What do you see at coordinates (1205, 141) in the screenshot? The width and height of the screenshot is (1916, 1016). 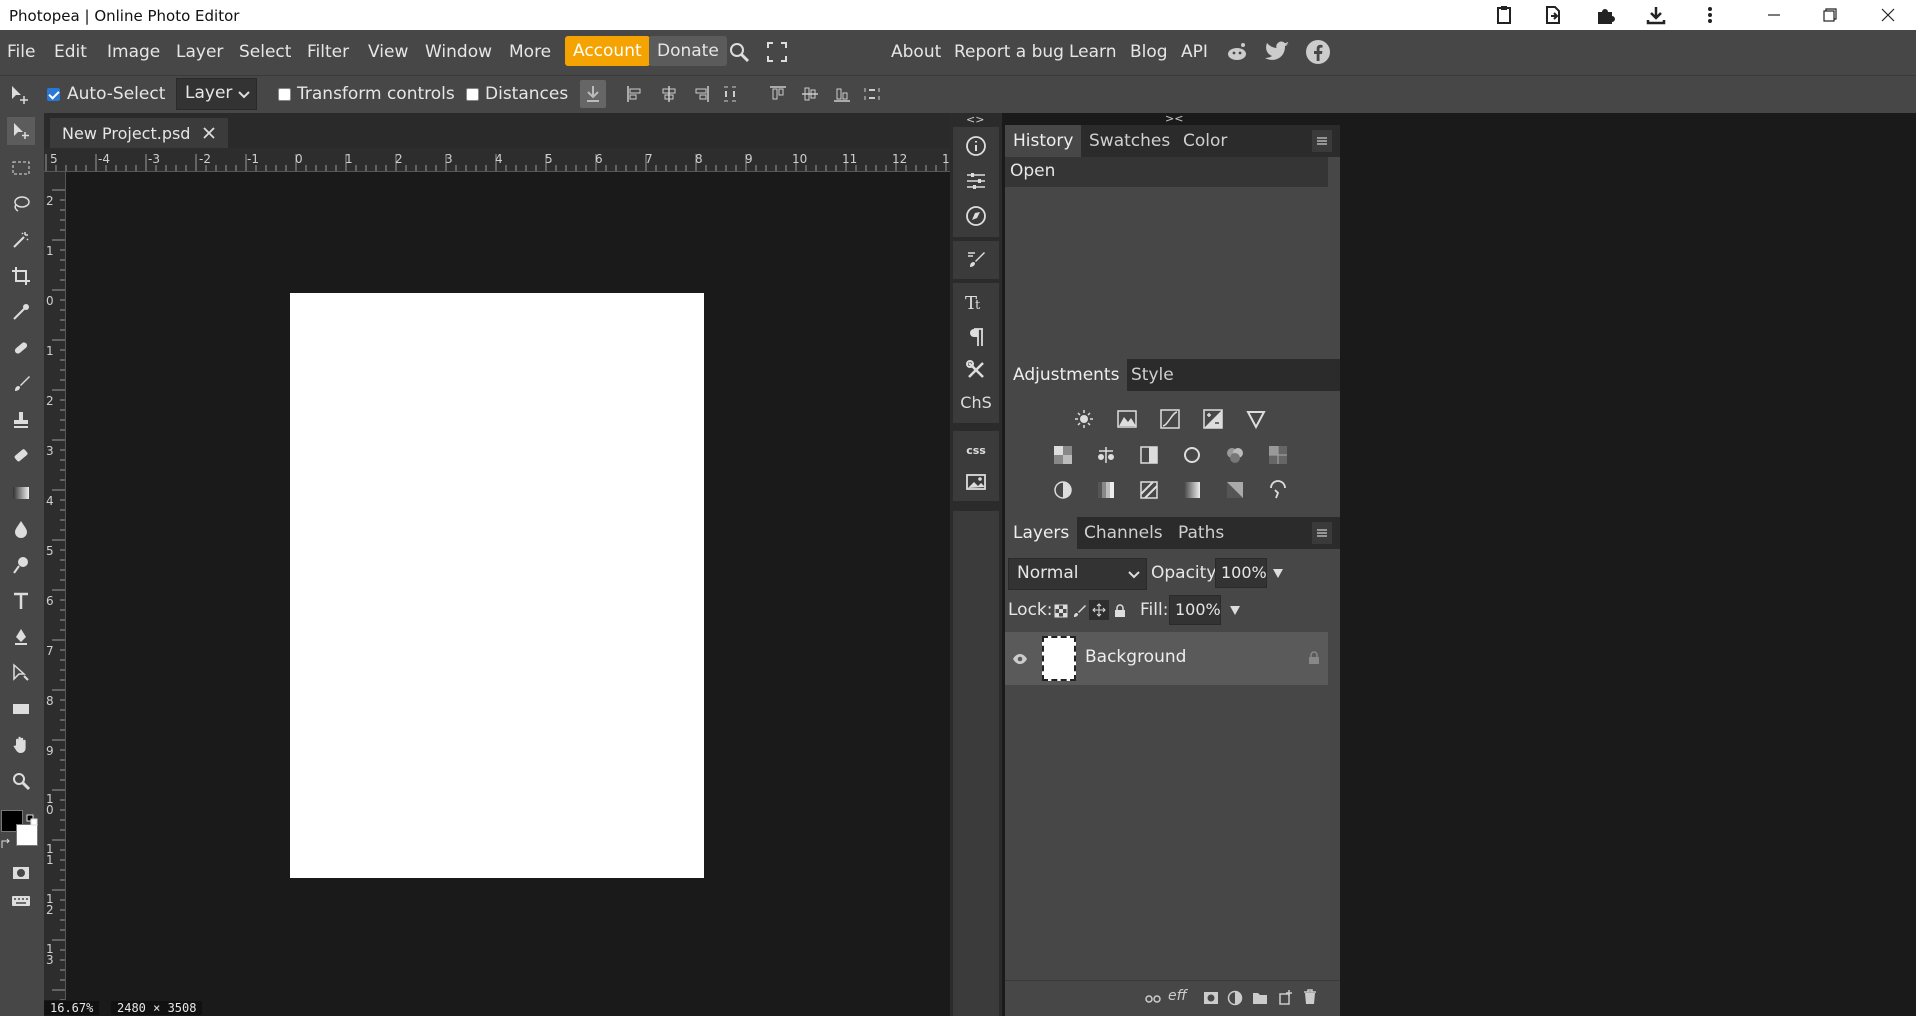 I see `tab-color: Color` at bounding box center [1205, 141].